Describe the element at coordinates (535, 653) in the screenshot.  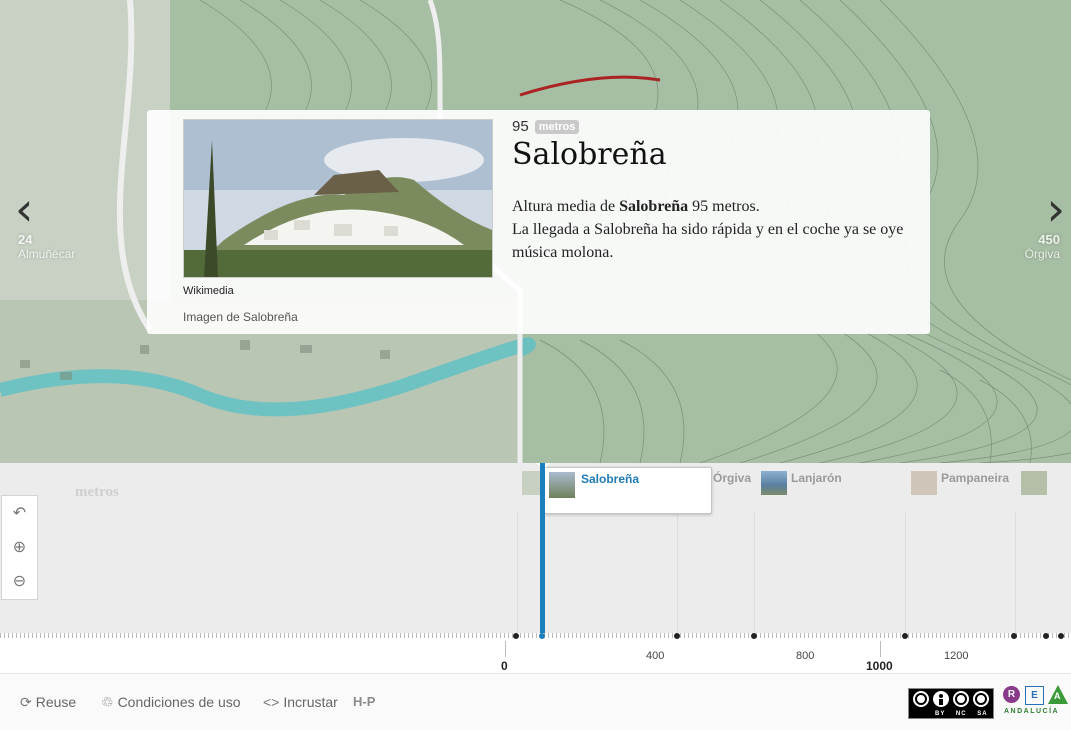
I see `timeline-axis: 0 400 800 1000 1200` at that location.